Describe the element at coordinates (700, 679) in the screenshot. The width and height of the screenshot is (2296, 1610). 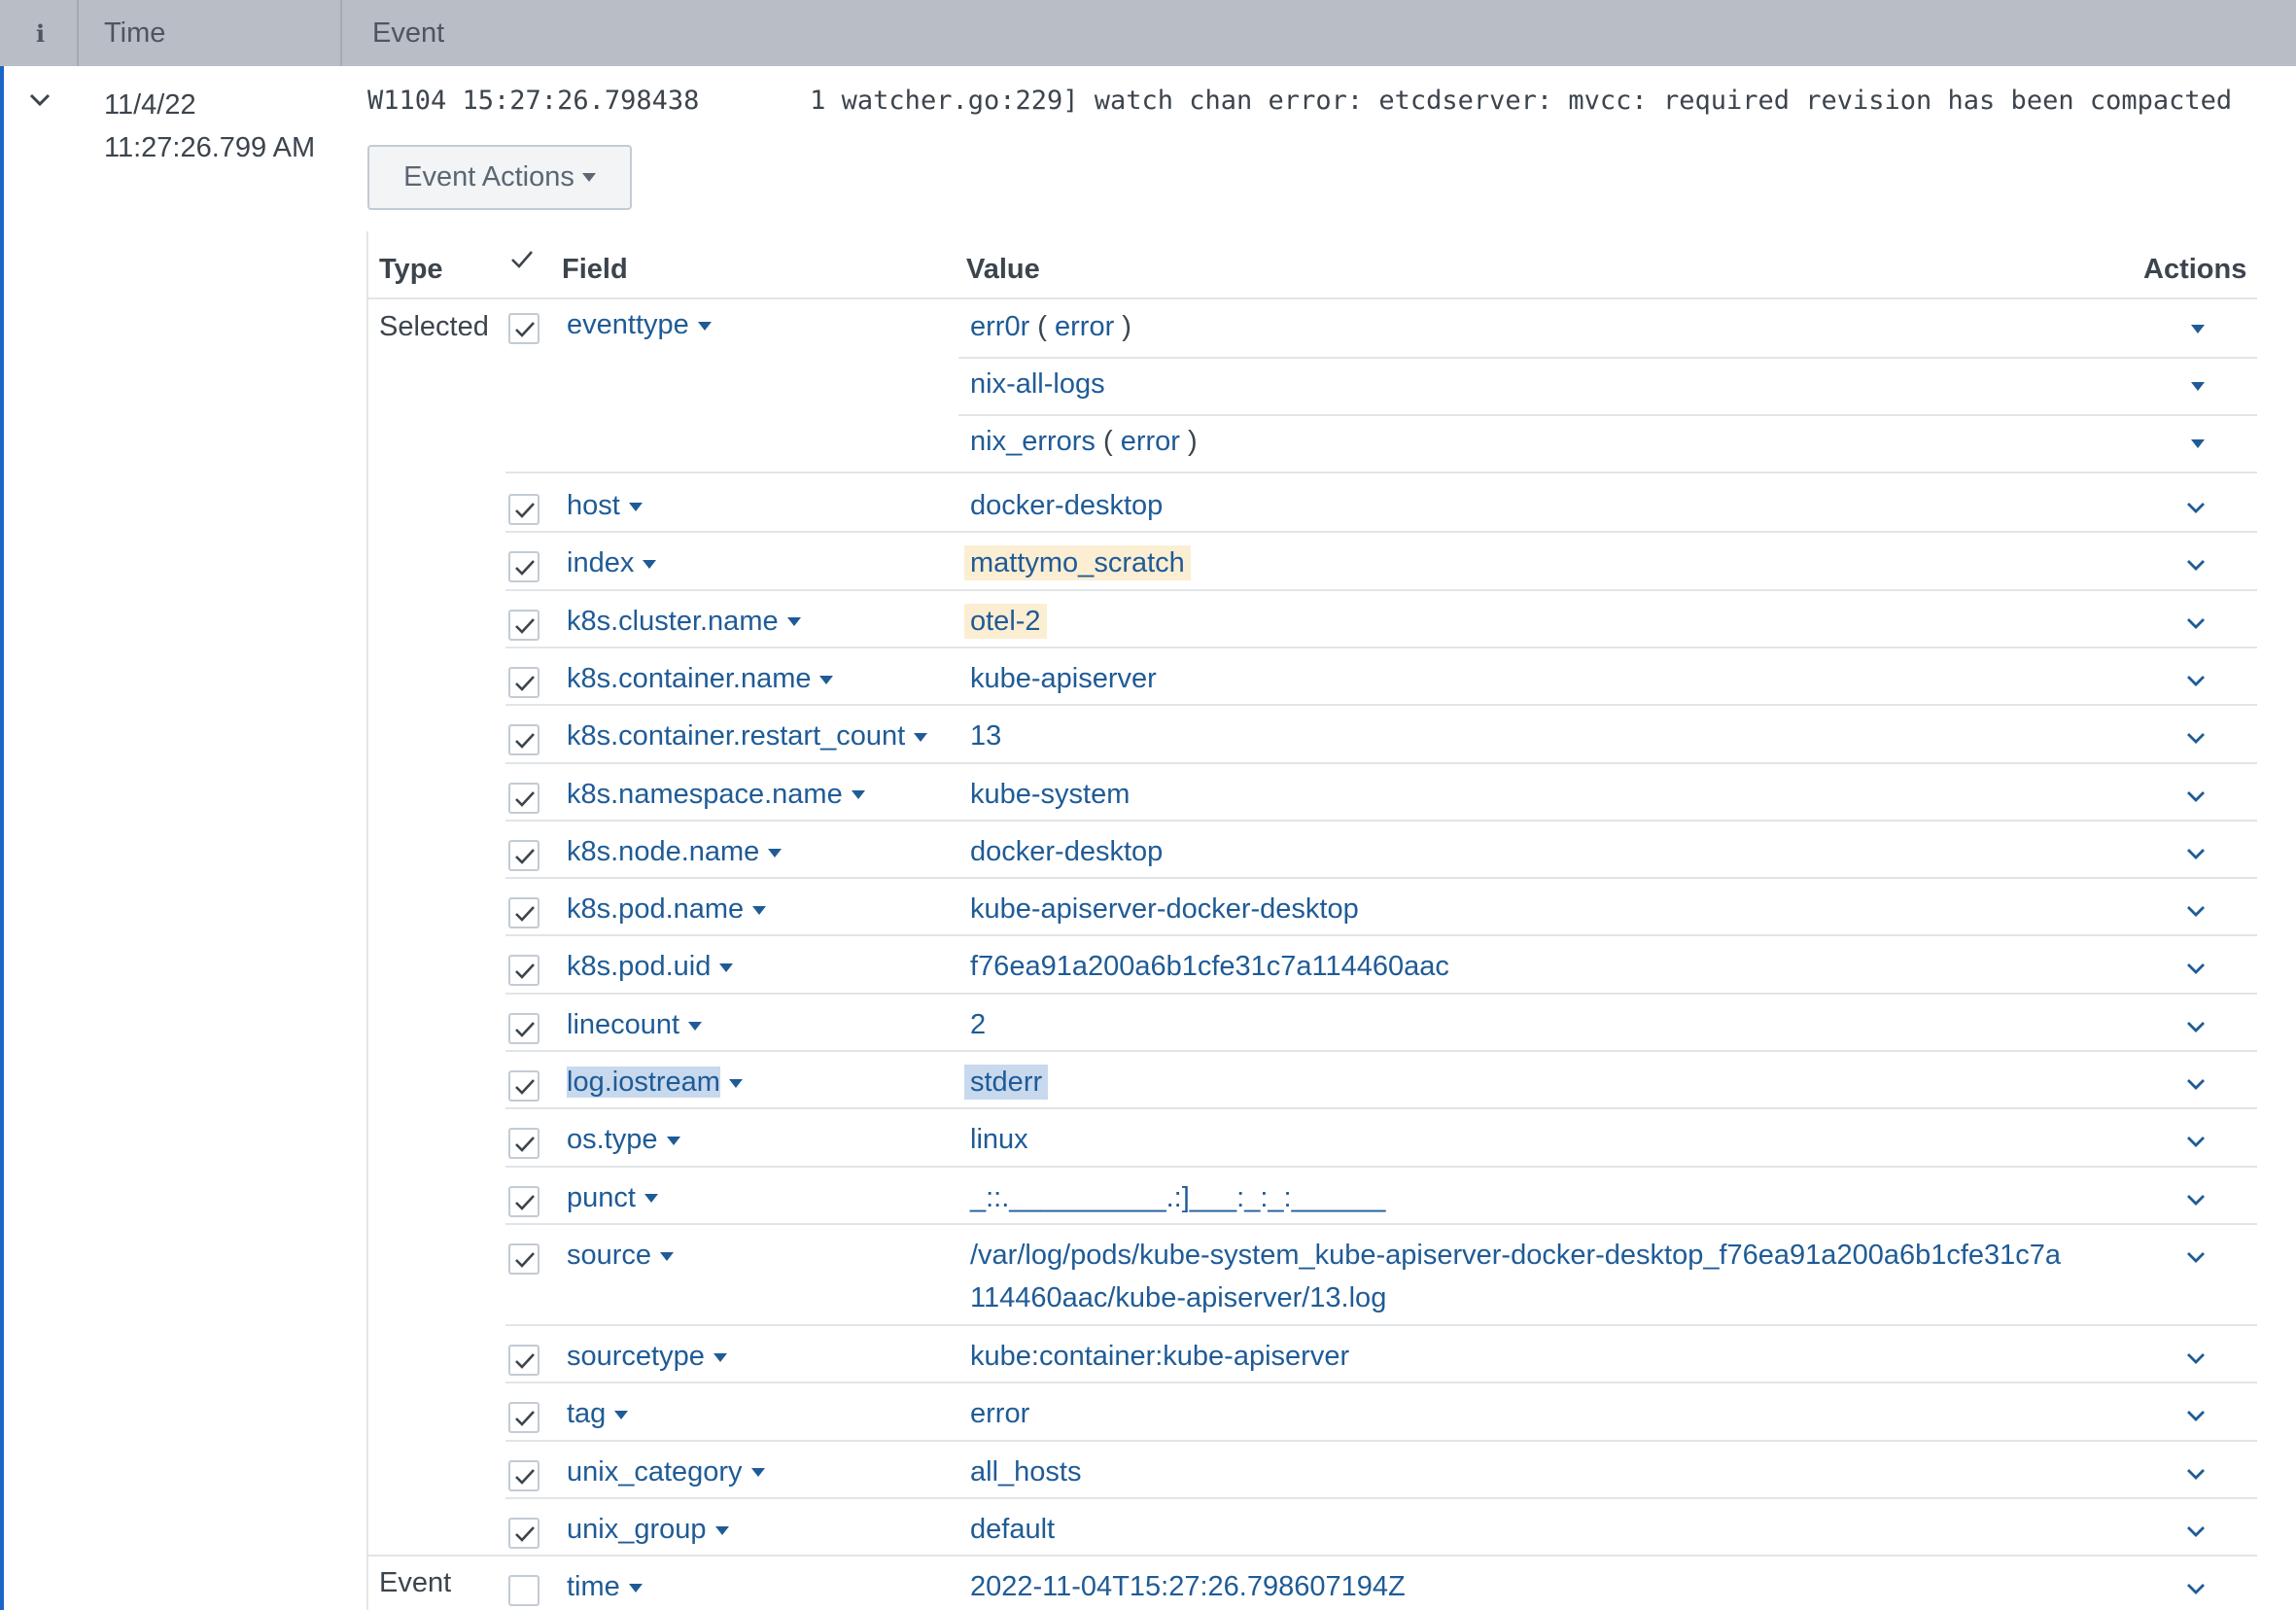
I see `field-name-k8s-container-name: k8s.container.name` at that location.